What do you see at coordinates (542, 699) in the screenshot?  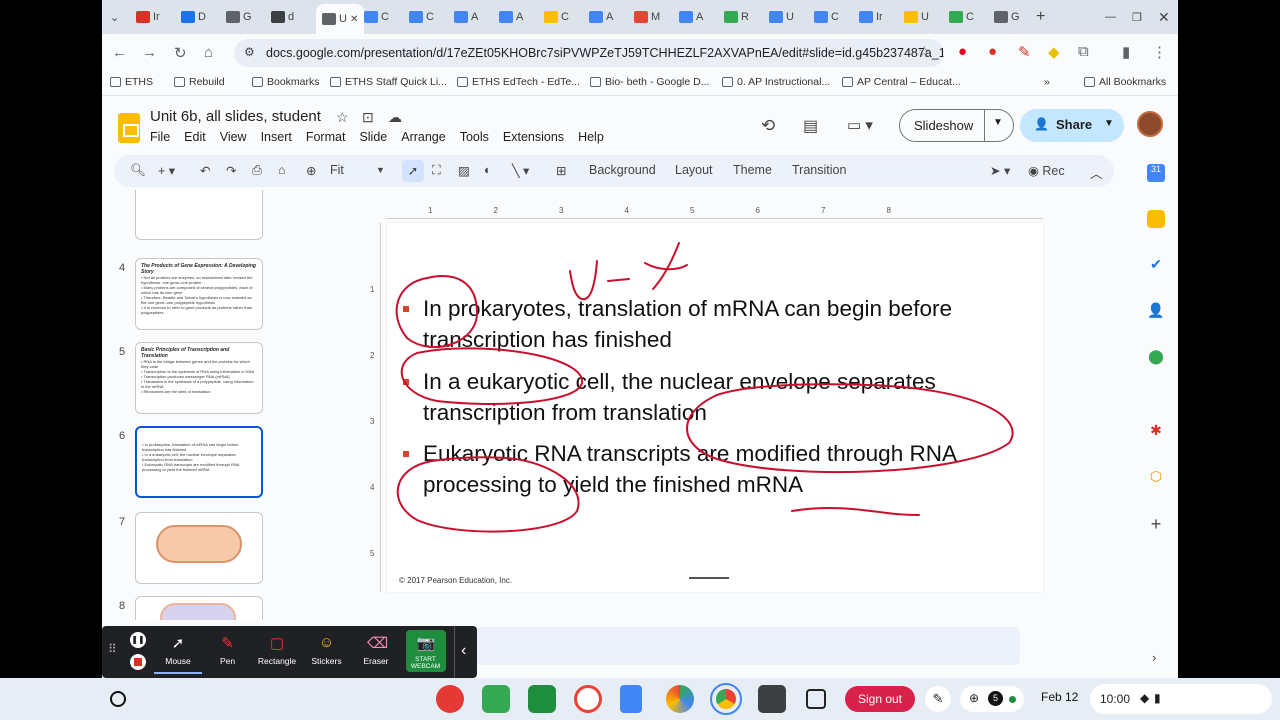 I see `screencast-app-icon` at bounding box center [542, 699].